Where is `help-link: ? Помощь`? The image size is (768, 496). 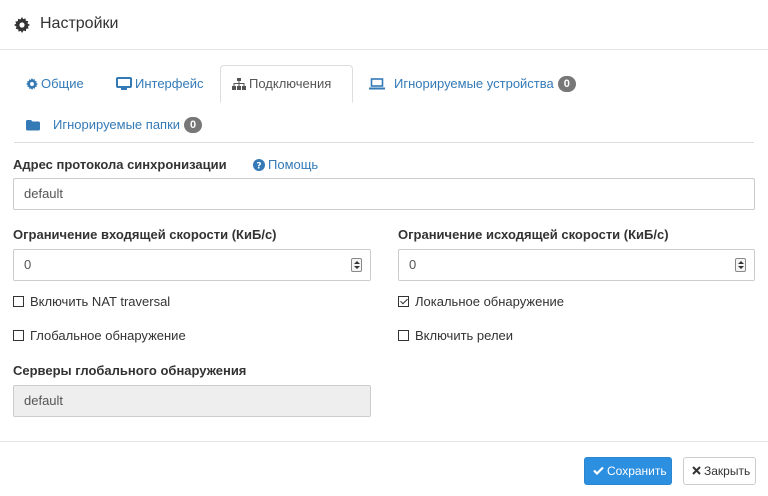 help-link: ? Помощь is located at coordinates (285, 164).